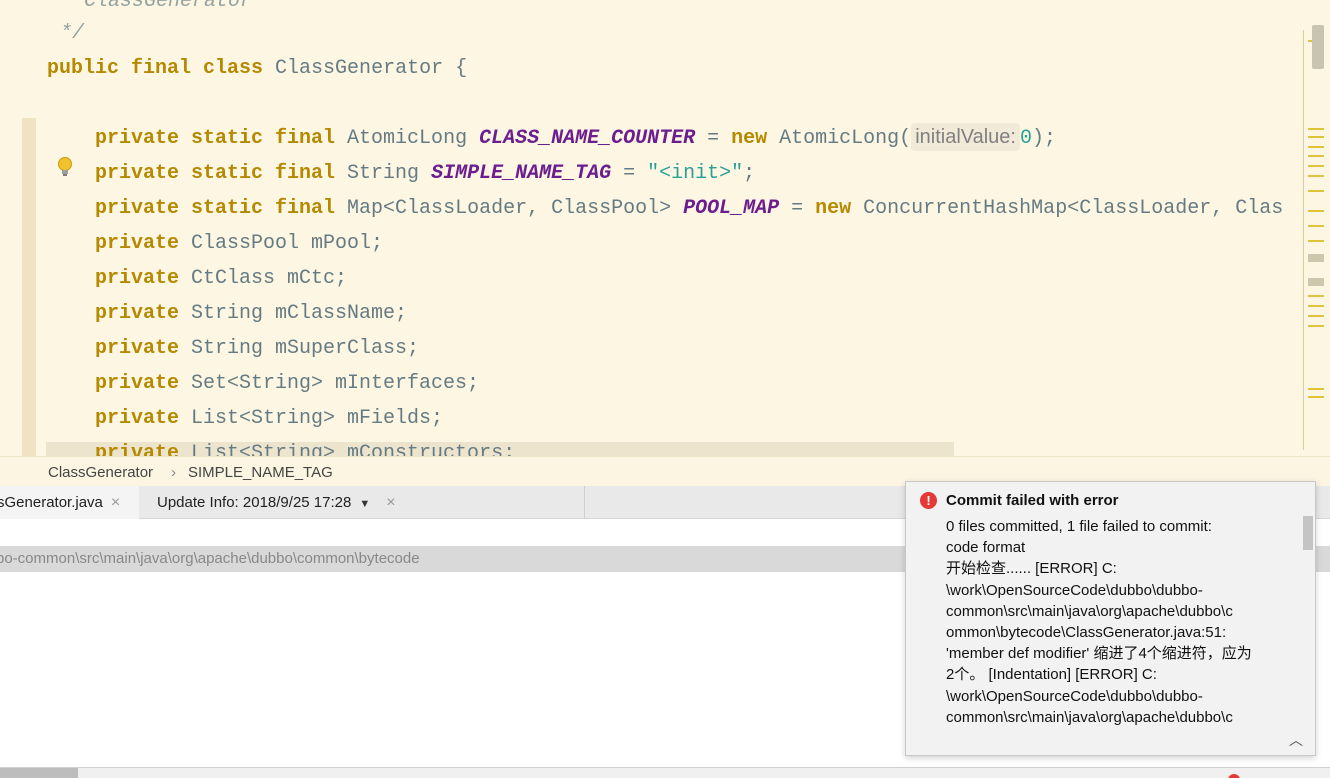 This screenshot has width=1330, height=778. I want to click on breadcrumb-member: SIMPLE_NAME_TAG, so click(260, 472).